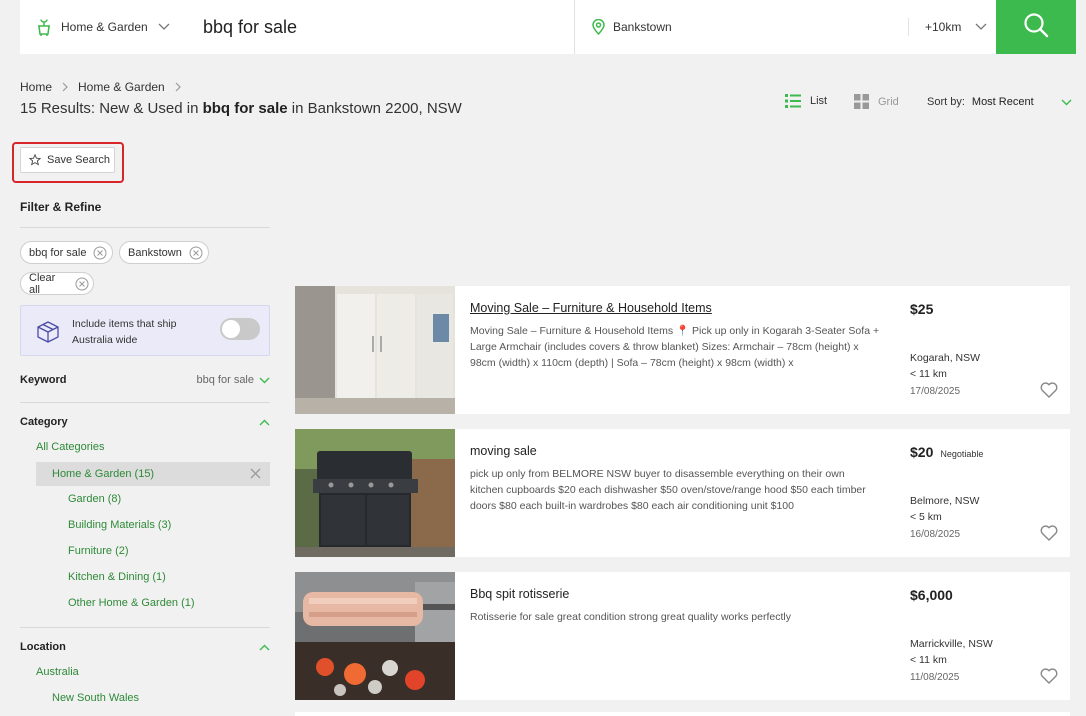 This screenshot has width=1086, height=716. Describe the element at coordinates (44, 27) in the screenshot. I see `home-garden-icon` at that location.